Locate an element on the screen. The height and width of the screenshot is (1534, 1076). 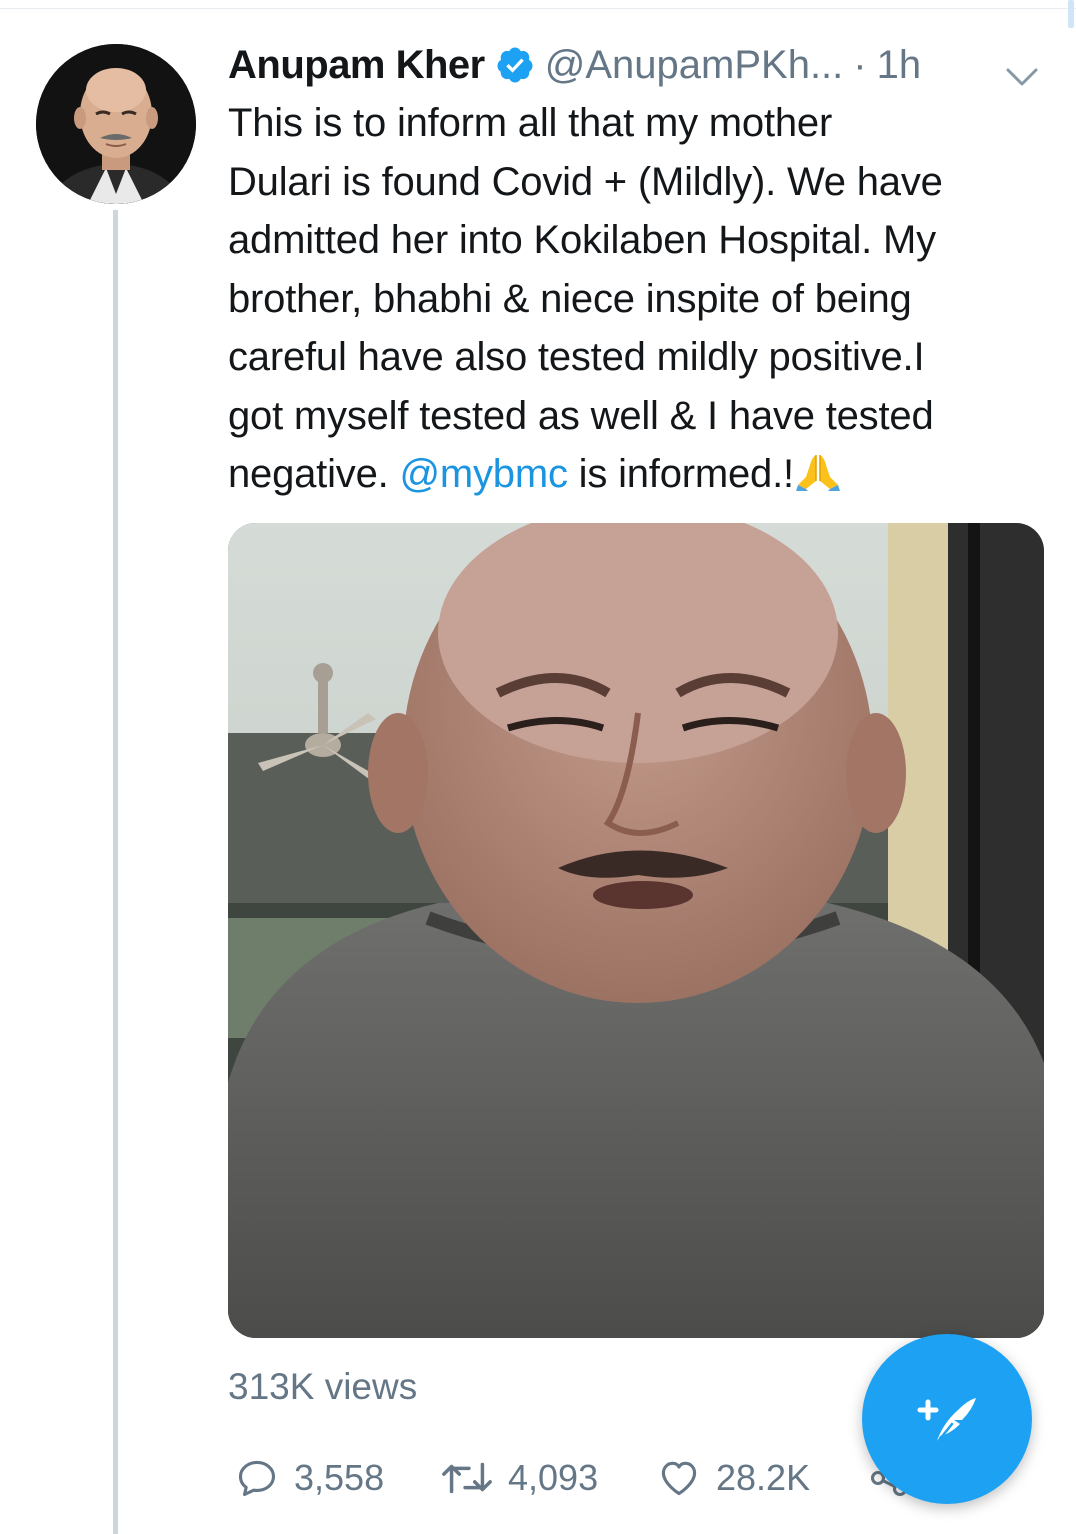
retweet-button: 4,093 is located at coordinates (519, 1478).